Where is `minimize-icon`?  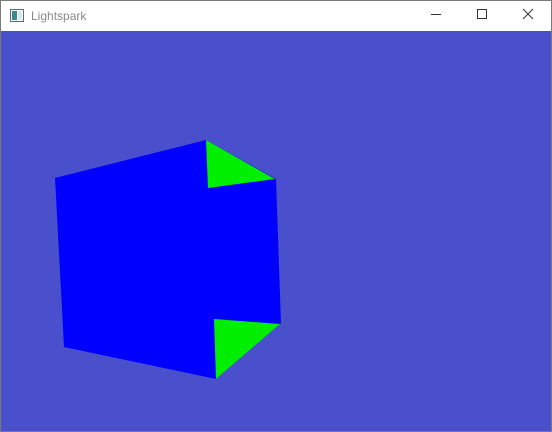 minimize-icon is located at coordinates (436, 16).